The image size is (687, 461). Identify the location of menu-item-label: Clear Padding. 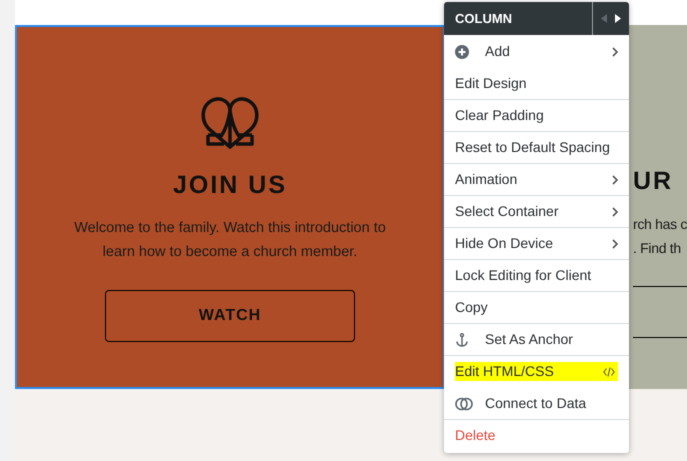
(499, 115).